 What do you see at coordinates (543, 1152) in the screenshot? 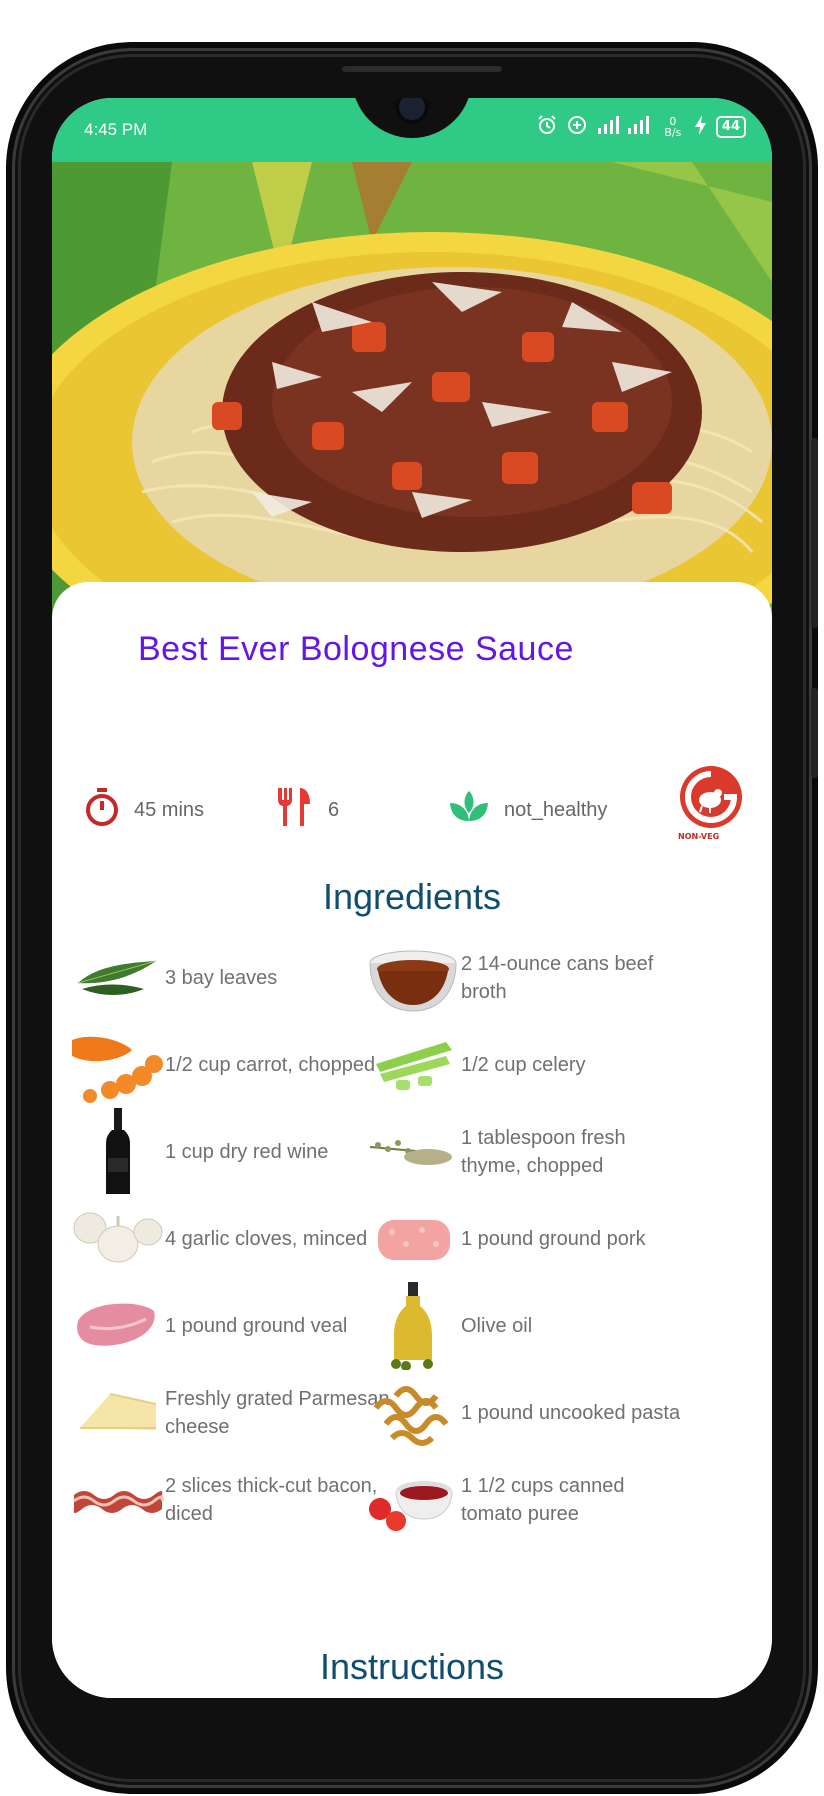
I see `ingredient-text: 1 tablespoon fresh thyme, chopped` at bounding box center [543, 1152].